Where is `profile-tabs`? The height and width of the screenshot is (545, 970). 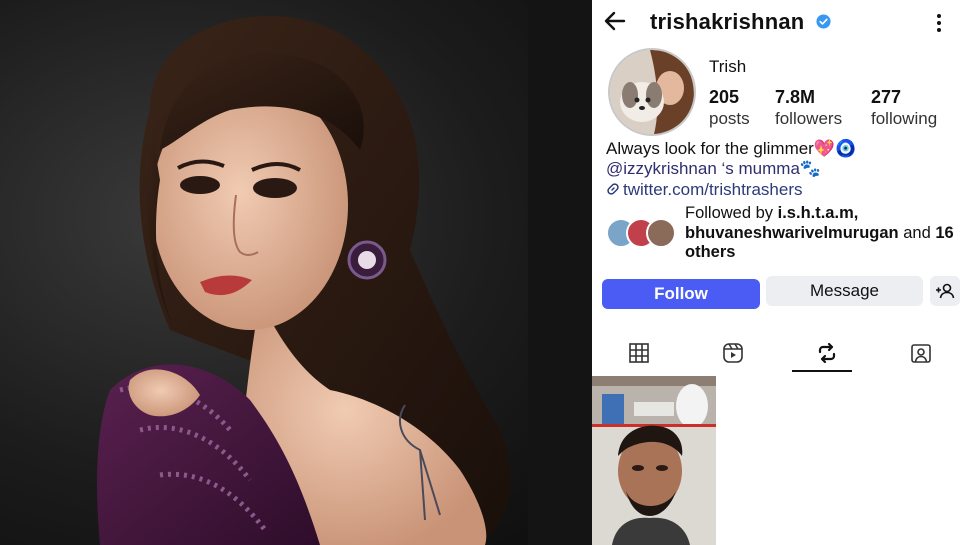
profile-tabs is located at coordinates (781, 353).